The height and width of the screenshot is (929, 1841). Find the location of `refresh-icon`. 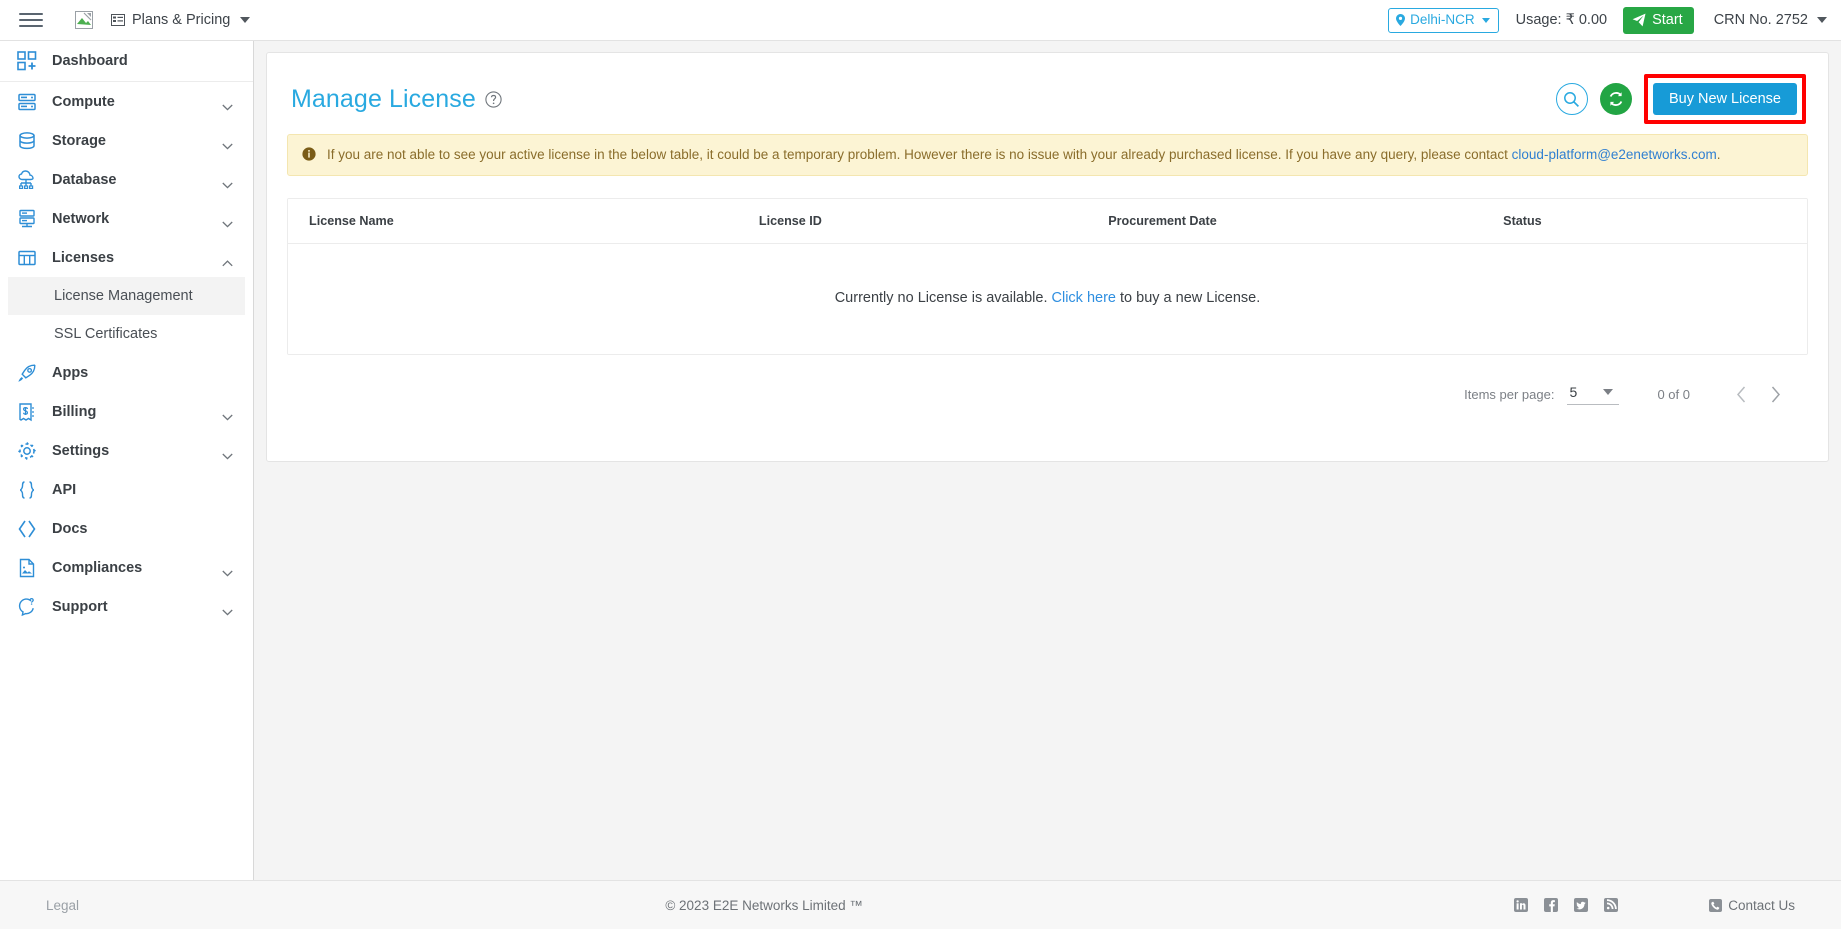

refresh-icon is located at coordinates (1615, 99).